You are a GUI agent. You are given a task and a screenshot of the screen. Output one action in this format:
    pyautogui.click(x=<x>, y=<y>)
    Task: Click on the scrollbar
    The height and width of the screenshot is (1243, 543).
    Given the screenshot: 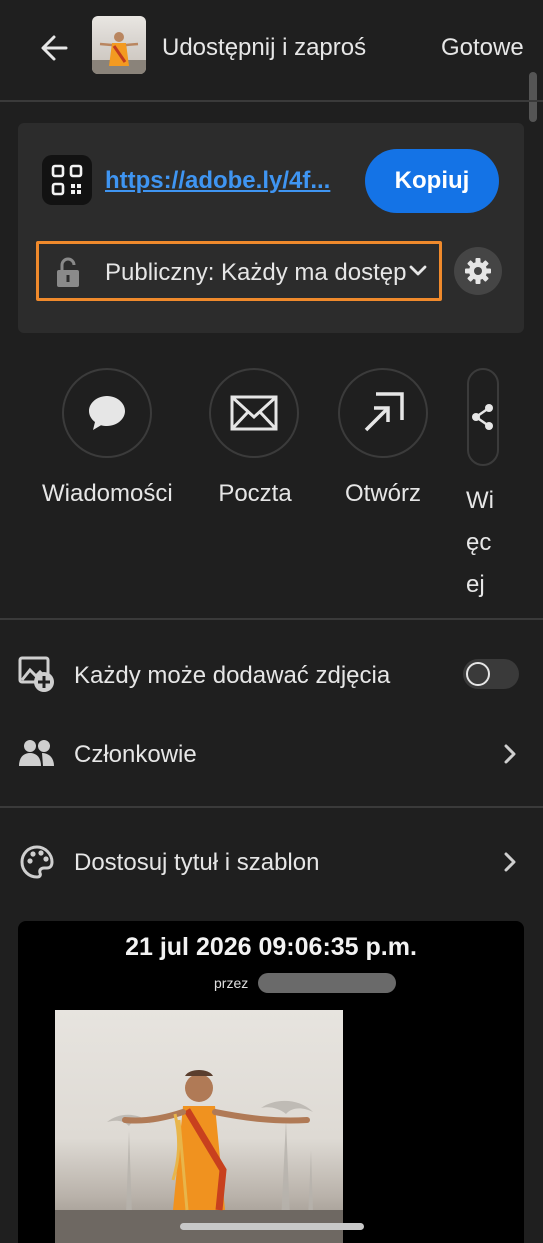 What is the action you would take?
    pyautogui.click(x=533, y=97)
    